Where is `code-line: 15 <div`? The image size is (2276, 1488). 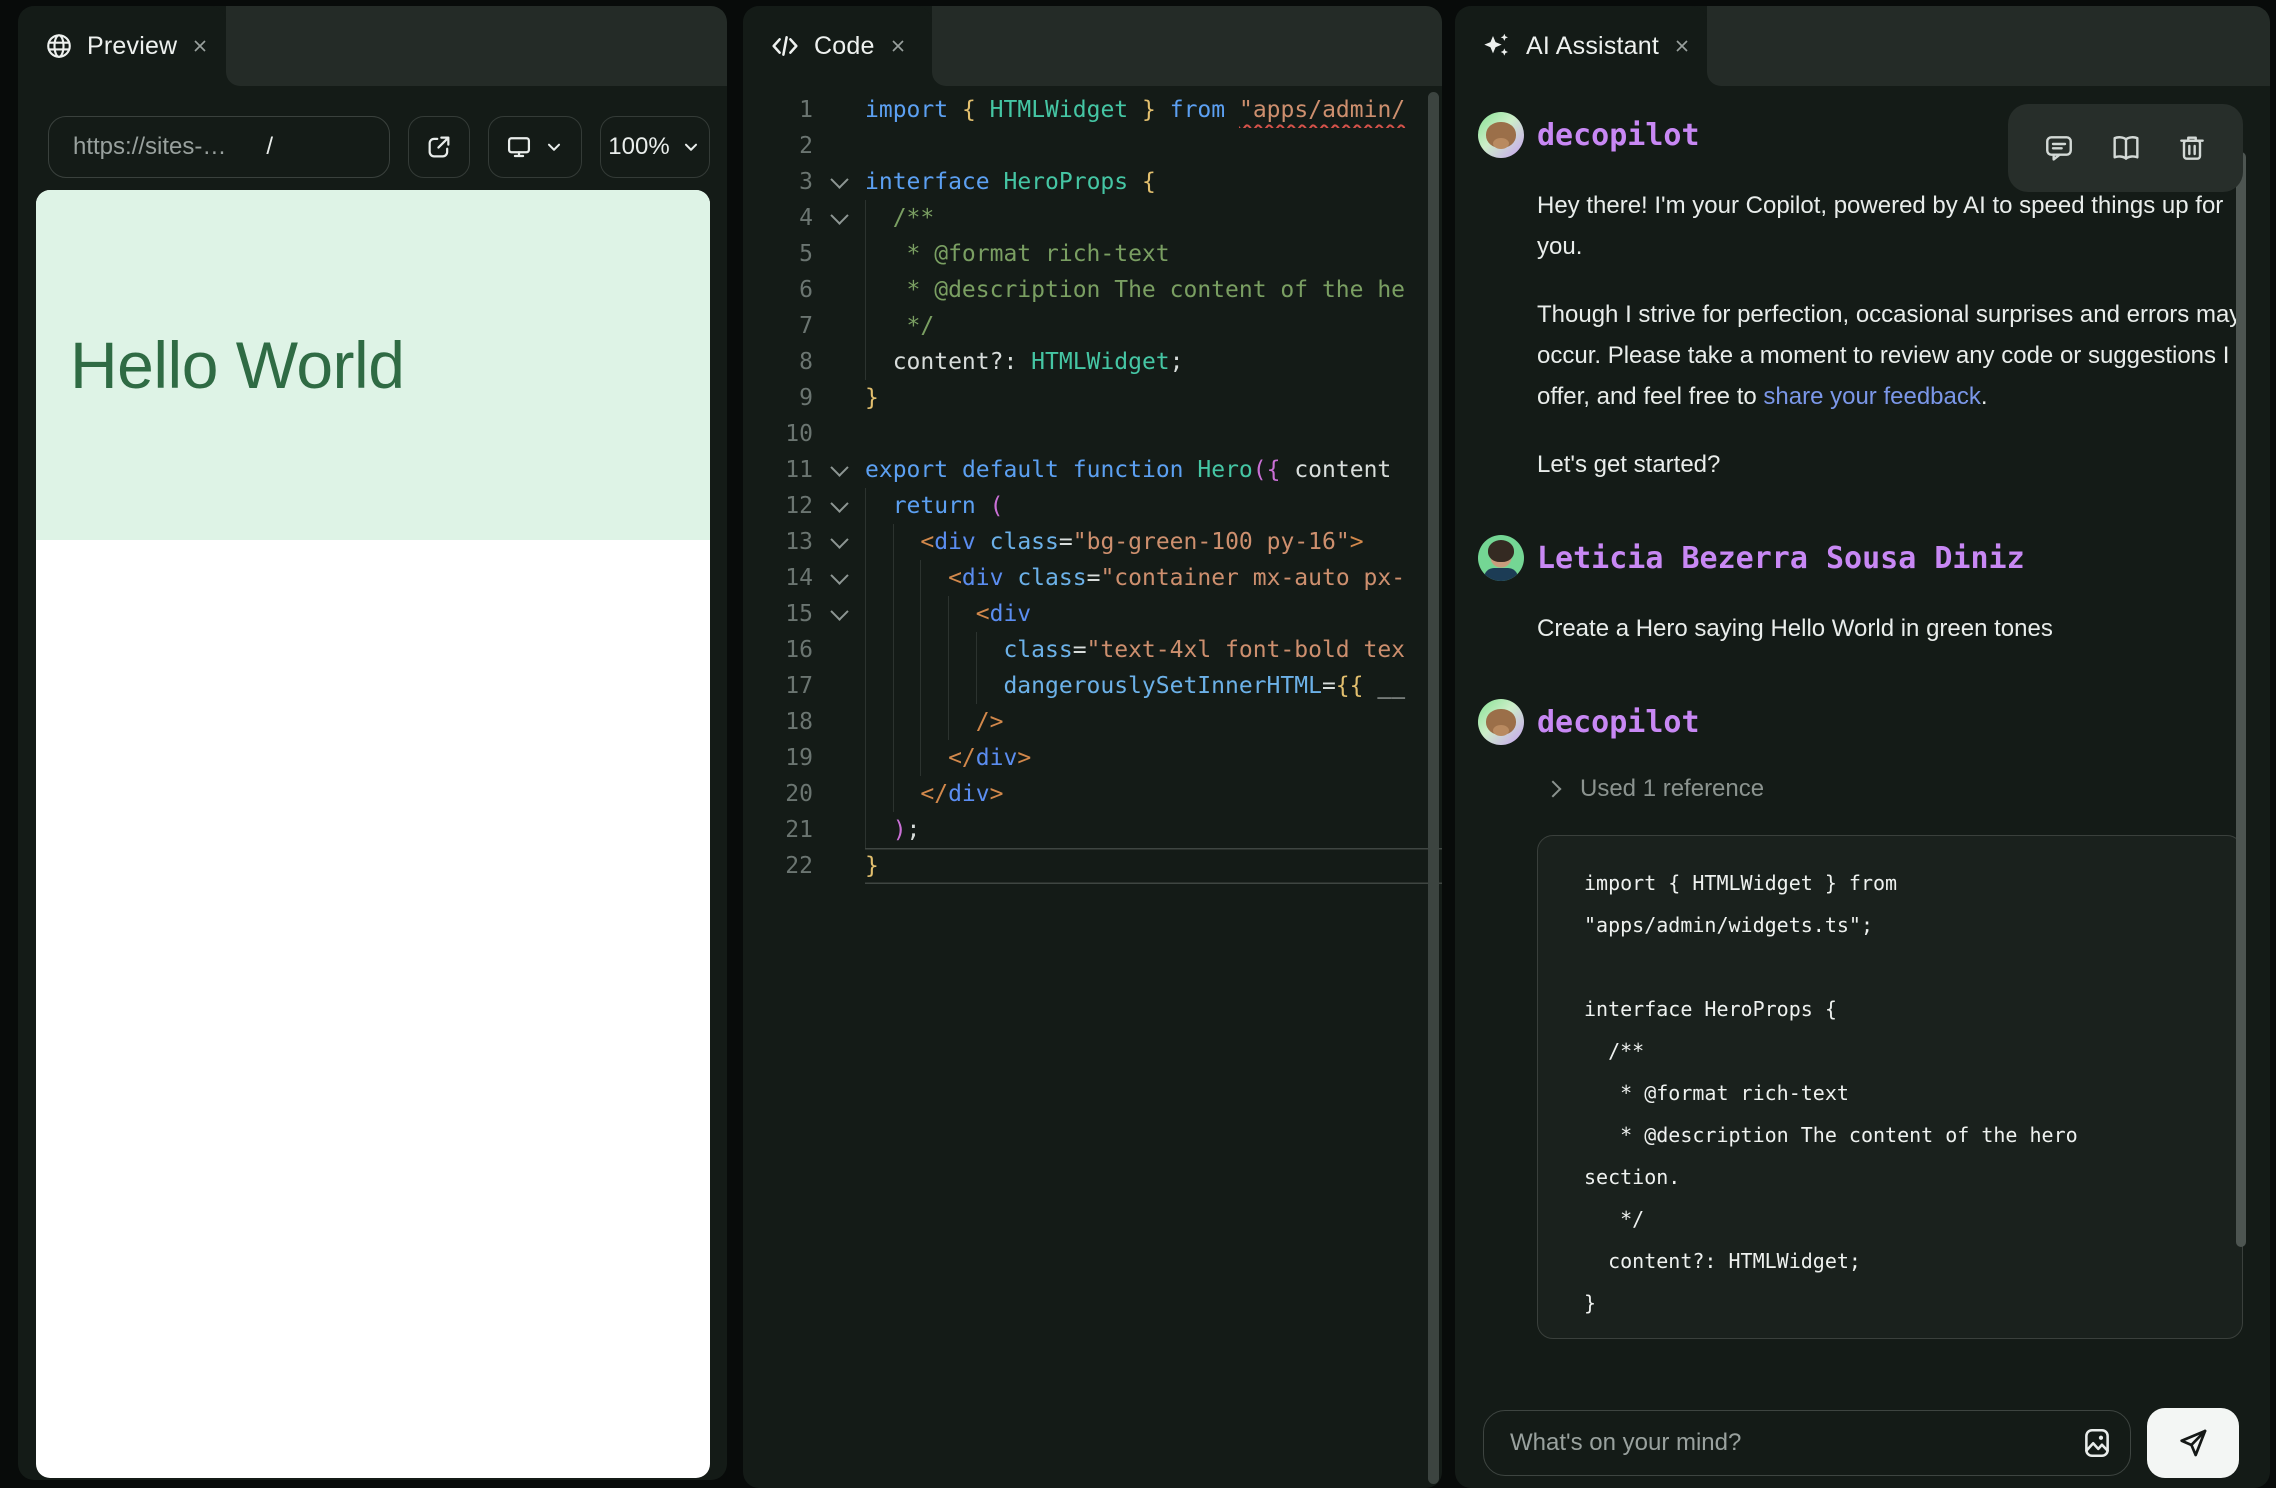 code-line: 15 <div is located at coordinates (1092, 614).